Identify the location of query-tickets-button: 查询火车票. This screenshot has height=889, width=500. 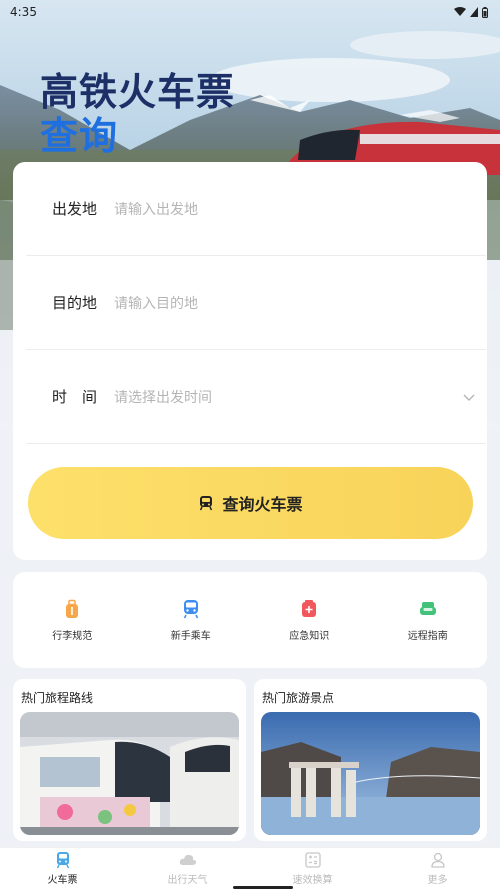
(250, 503).